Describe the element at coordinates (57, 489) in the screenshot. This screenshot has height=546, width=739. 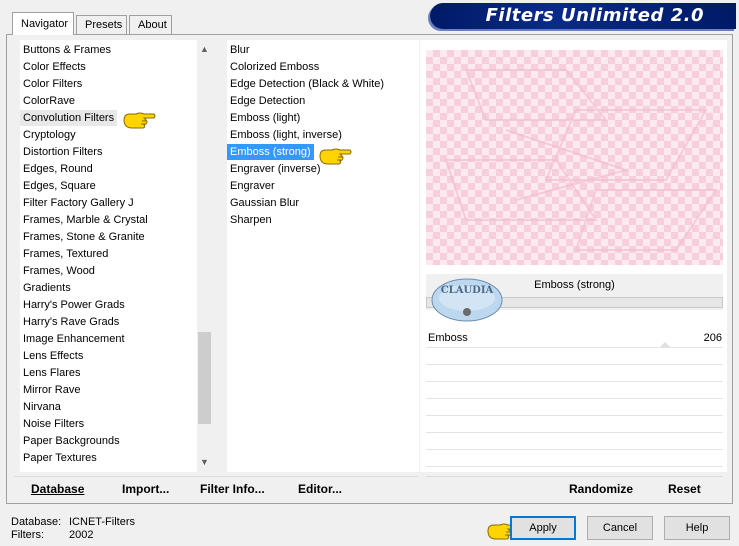
I see `database-button: Database` at that location.